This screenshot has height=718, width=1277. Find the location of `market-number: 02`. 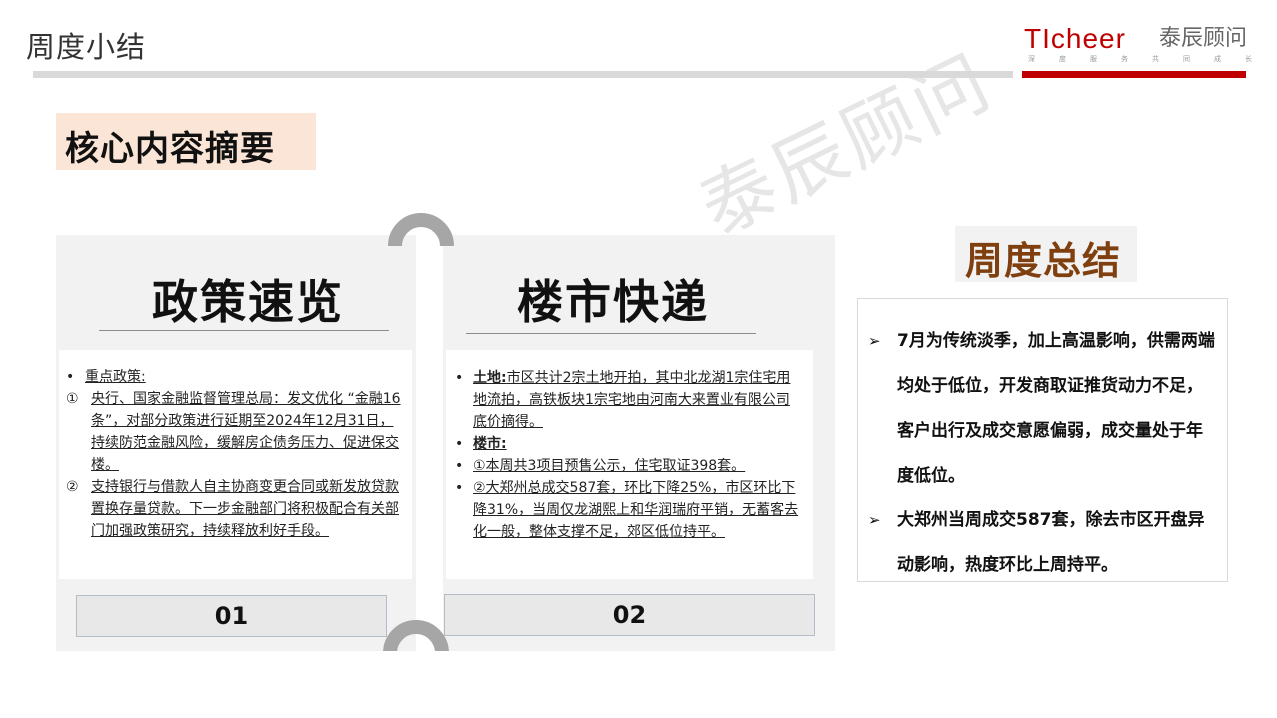

market-number: 02 is located at coordinates (629, 615).